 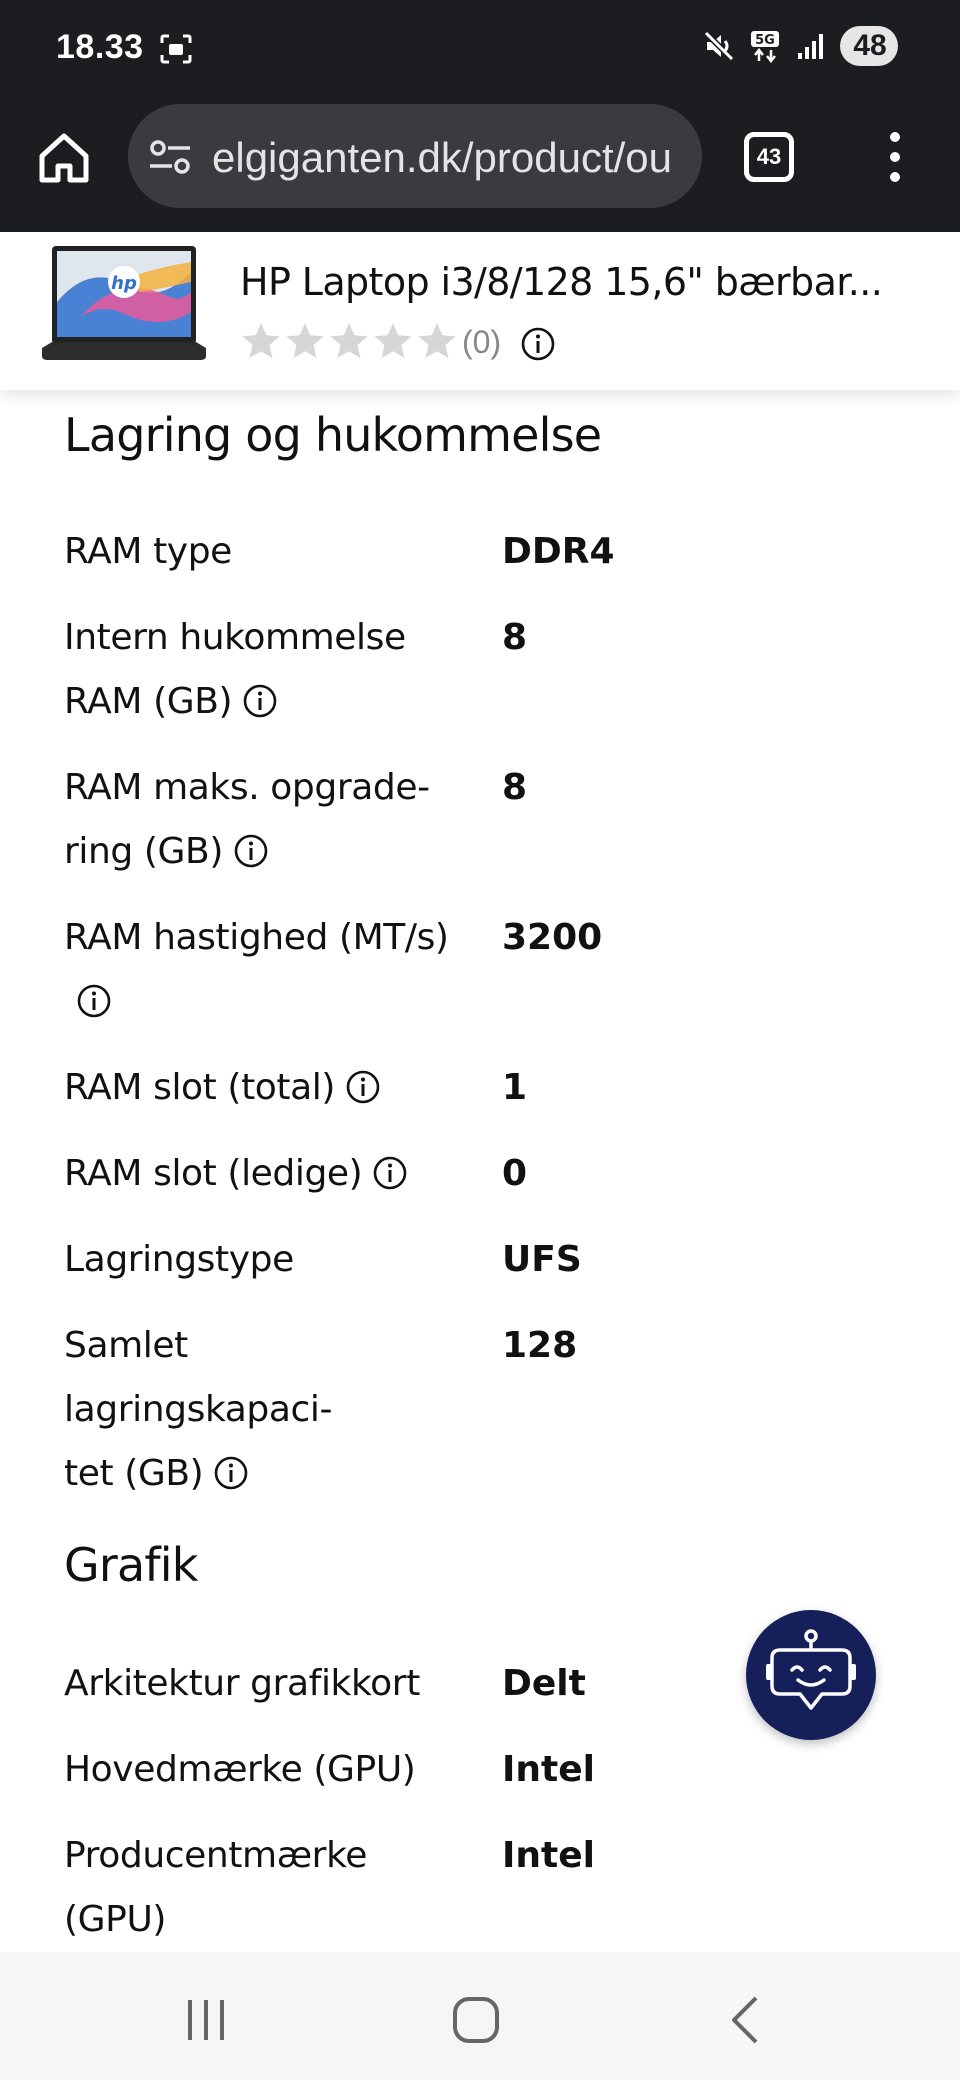 I want to click on spec-label: Intern hukommelse RAM (GB), so click(x=235, y=669).